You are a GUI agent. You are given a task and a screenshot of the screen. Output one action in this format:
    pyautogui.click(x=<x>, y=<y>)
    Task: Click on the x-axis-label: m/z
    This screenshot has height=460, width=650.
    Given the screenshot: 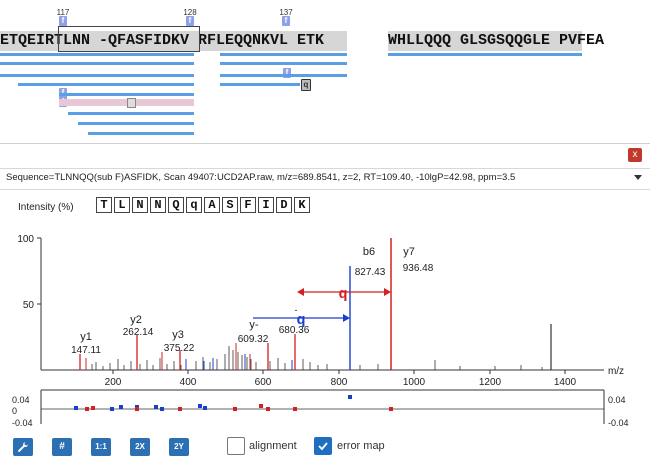 What is the action you would take?
    pyautogui.click(x=616, y=371)
    